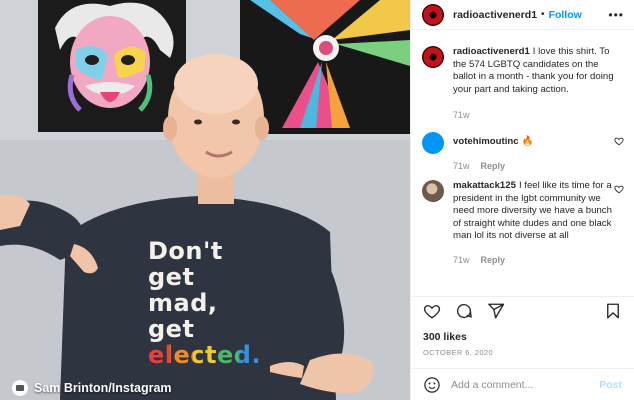 This screenshot has width=634, height=400. Describe the element at coordinates (491, 51) in the screenshot. I see `comment-username: radioactivenerd1` at that location.